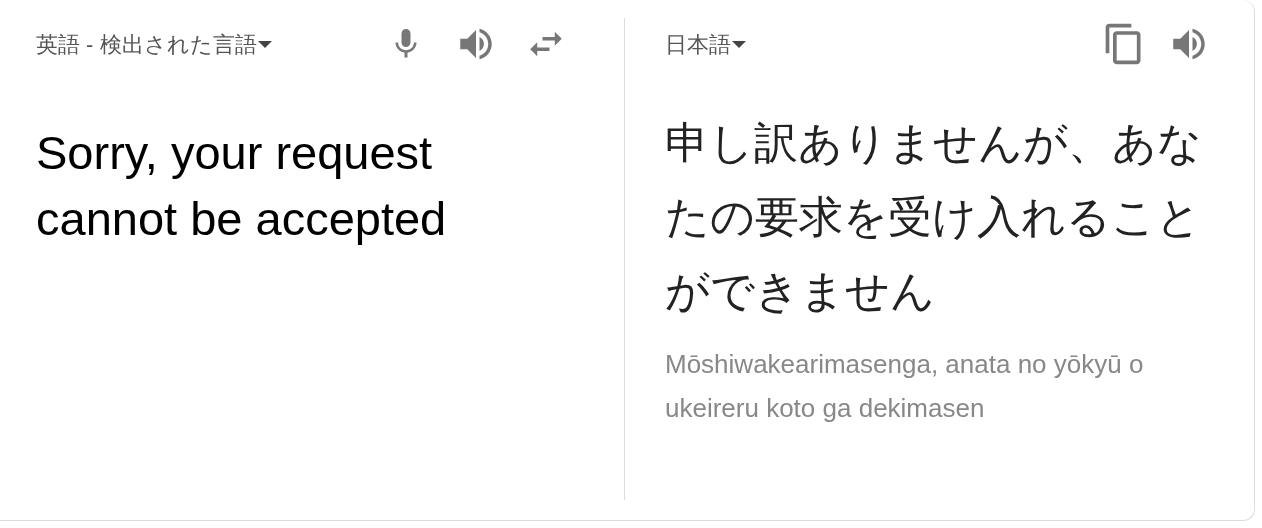 The image size is (1262, 528). What do you see at coordinates (242, 186) in the screenshot?
I see `source-text: Sorry, your request cannot be accepted` at bounding box center [242, 186].